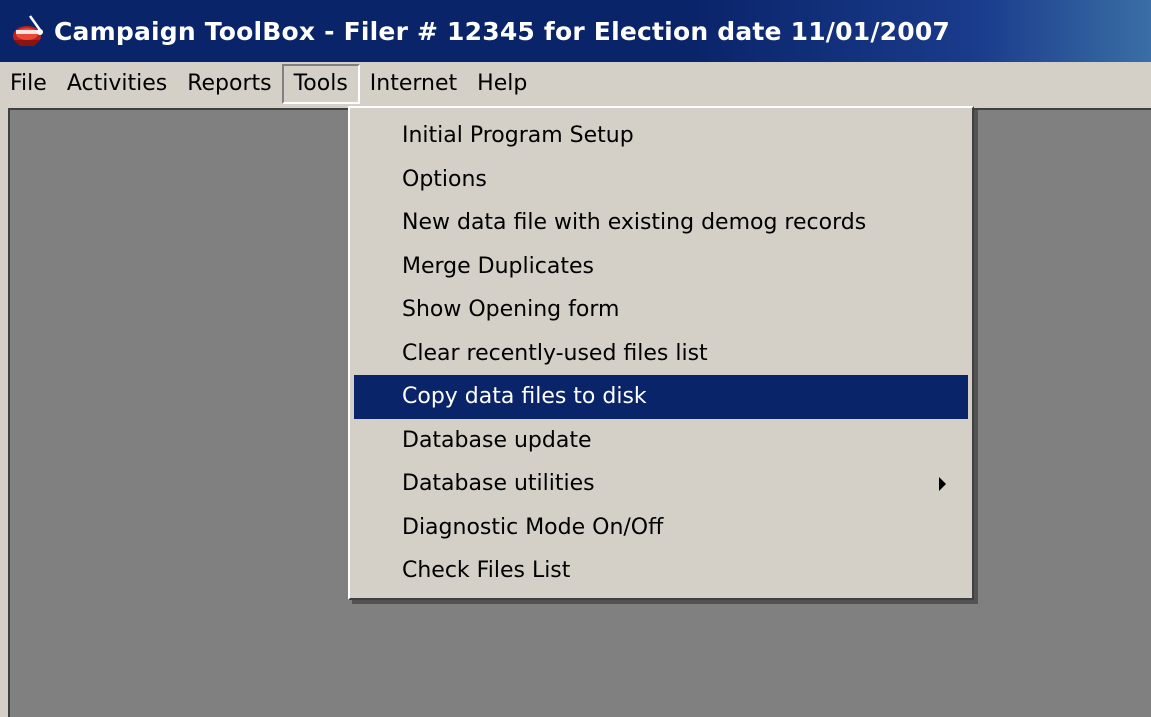 This screenshot has height=717, width=1151. I want to click on menu-help: Help, so click(502, 84).